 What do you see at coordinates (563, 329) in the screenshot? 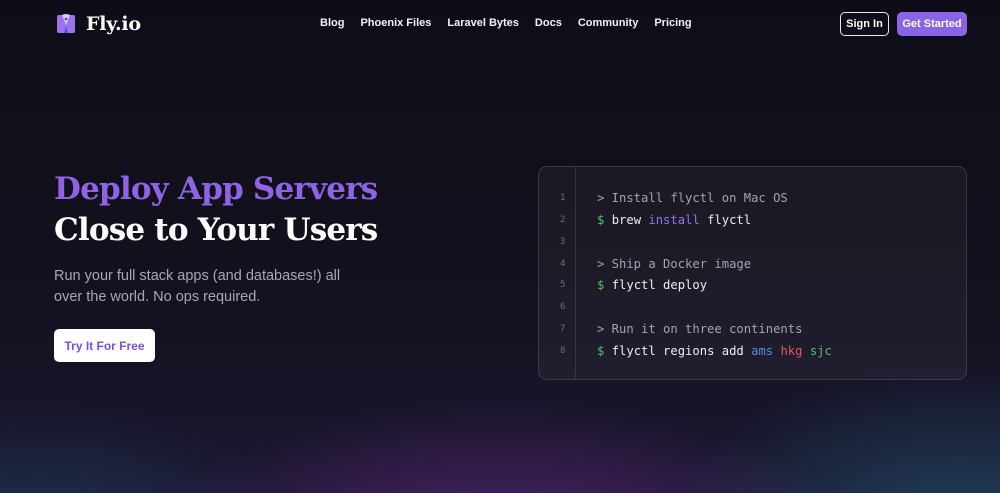
I see `line-number: 7` at bounding box center [563, 329].